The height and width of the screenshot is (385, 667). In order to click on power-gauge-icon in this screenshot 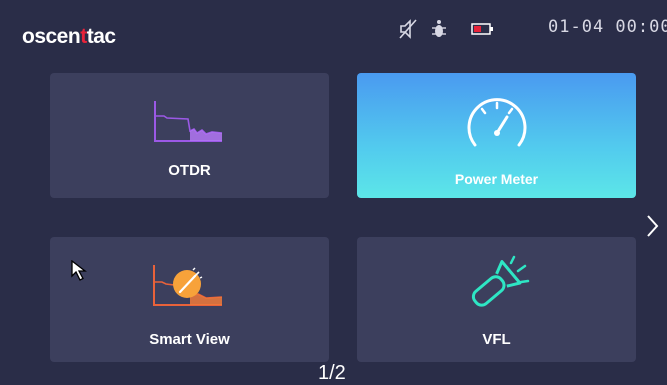, I will do `click(497, 122)`.